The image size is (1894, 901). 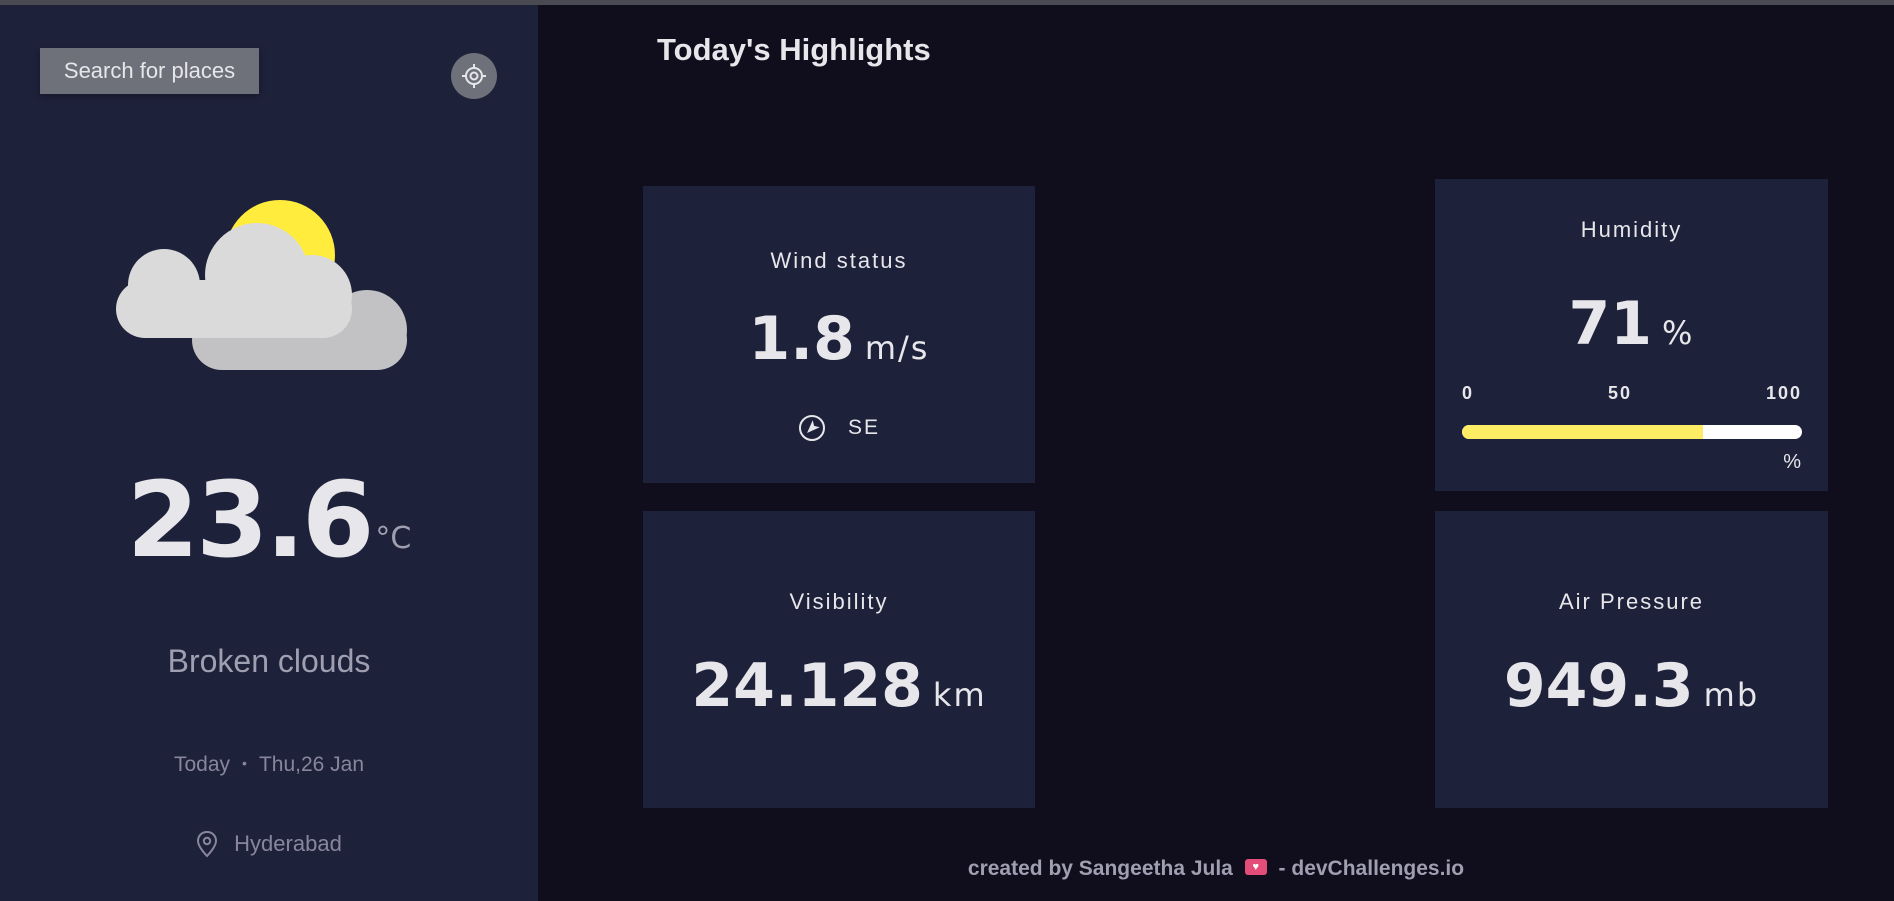 I want to click on location-row: Hyderabad, so click(x=269, y=844).